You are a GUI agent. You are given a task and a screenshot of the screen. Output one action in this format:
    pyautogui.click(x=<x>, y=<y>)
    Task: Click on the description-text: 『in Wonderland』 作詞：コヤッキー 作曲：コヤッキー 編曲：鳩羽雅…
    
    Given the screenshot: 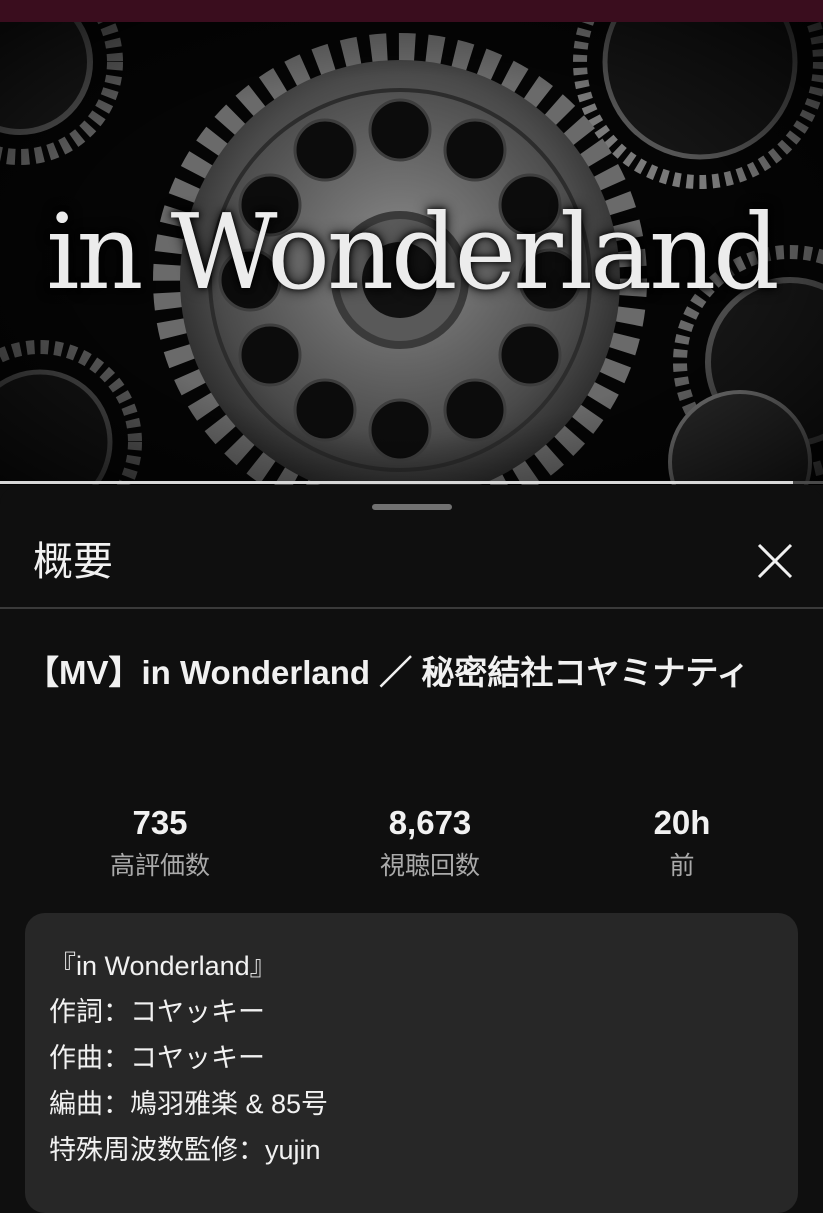 What is the action you would take?
    pyautogui.click(x=188, y=1058)
    